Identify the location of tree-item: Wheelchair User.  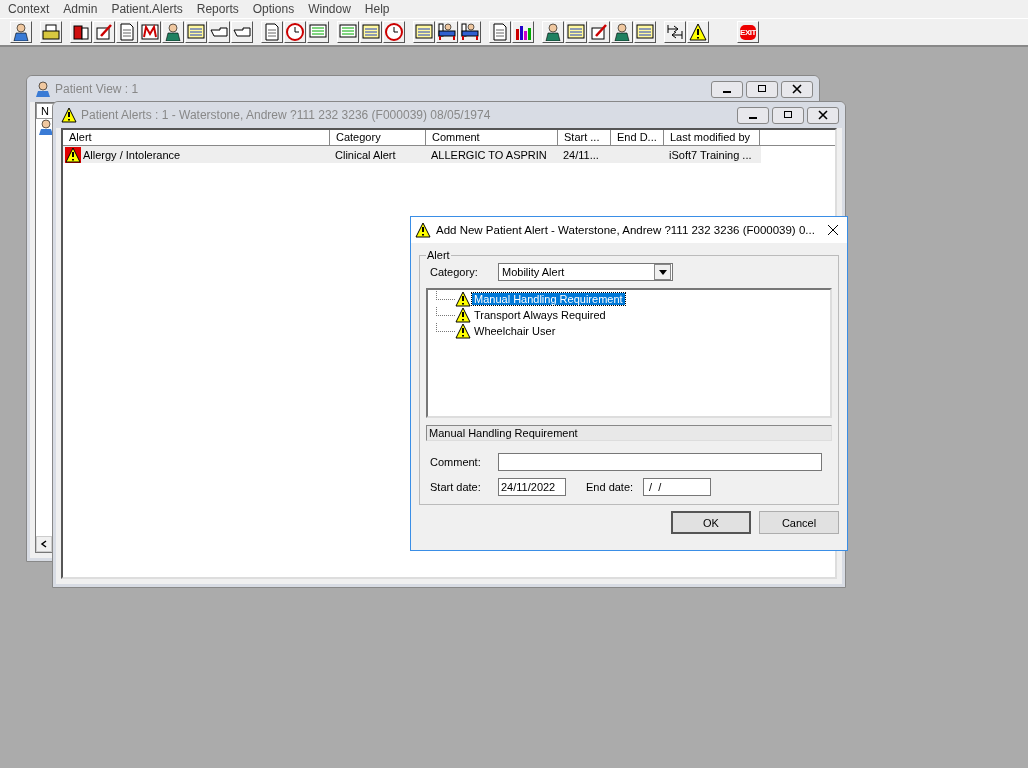
(515, 331).